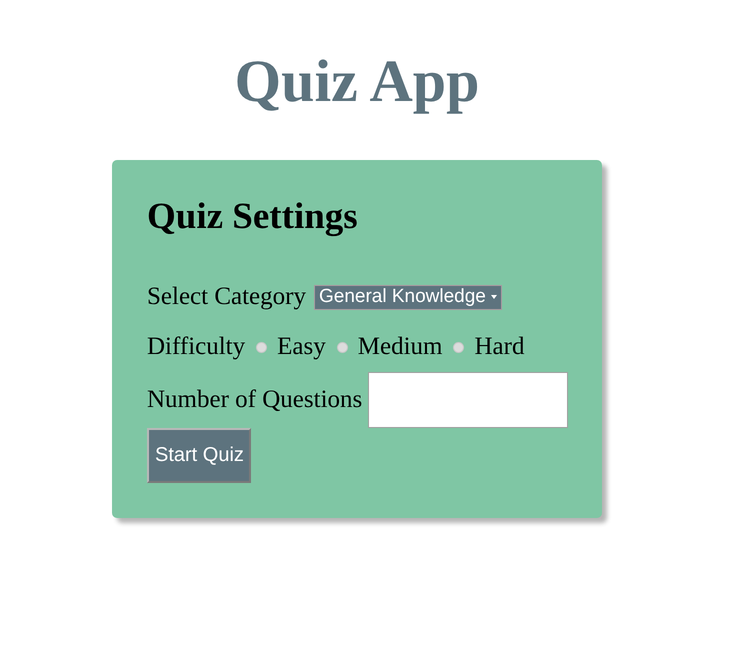  What do you see at coordinates (196, 347) in the screenshot?
I see `field-label: Difficulty` at bounding box center [196, 347].